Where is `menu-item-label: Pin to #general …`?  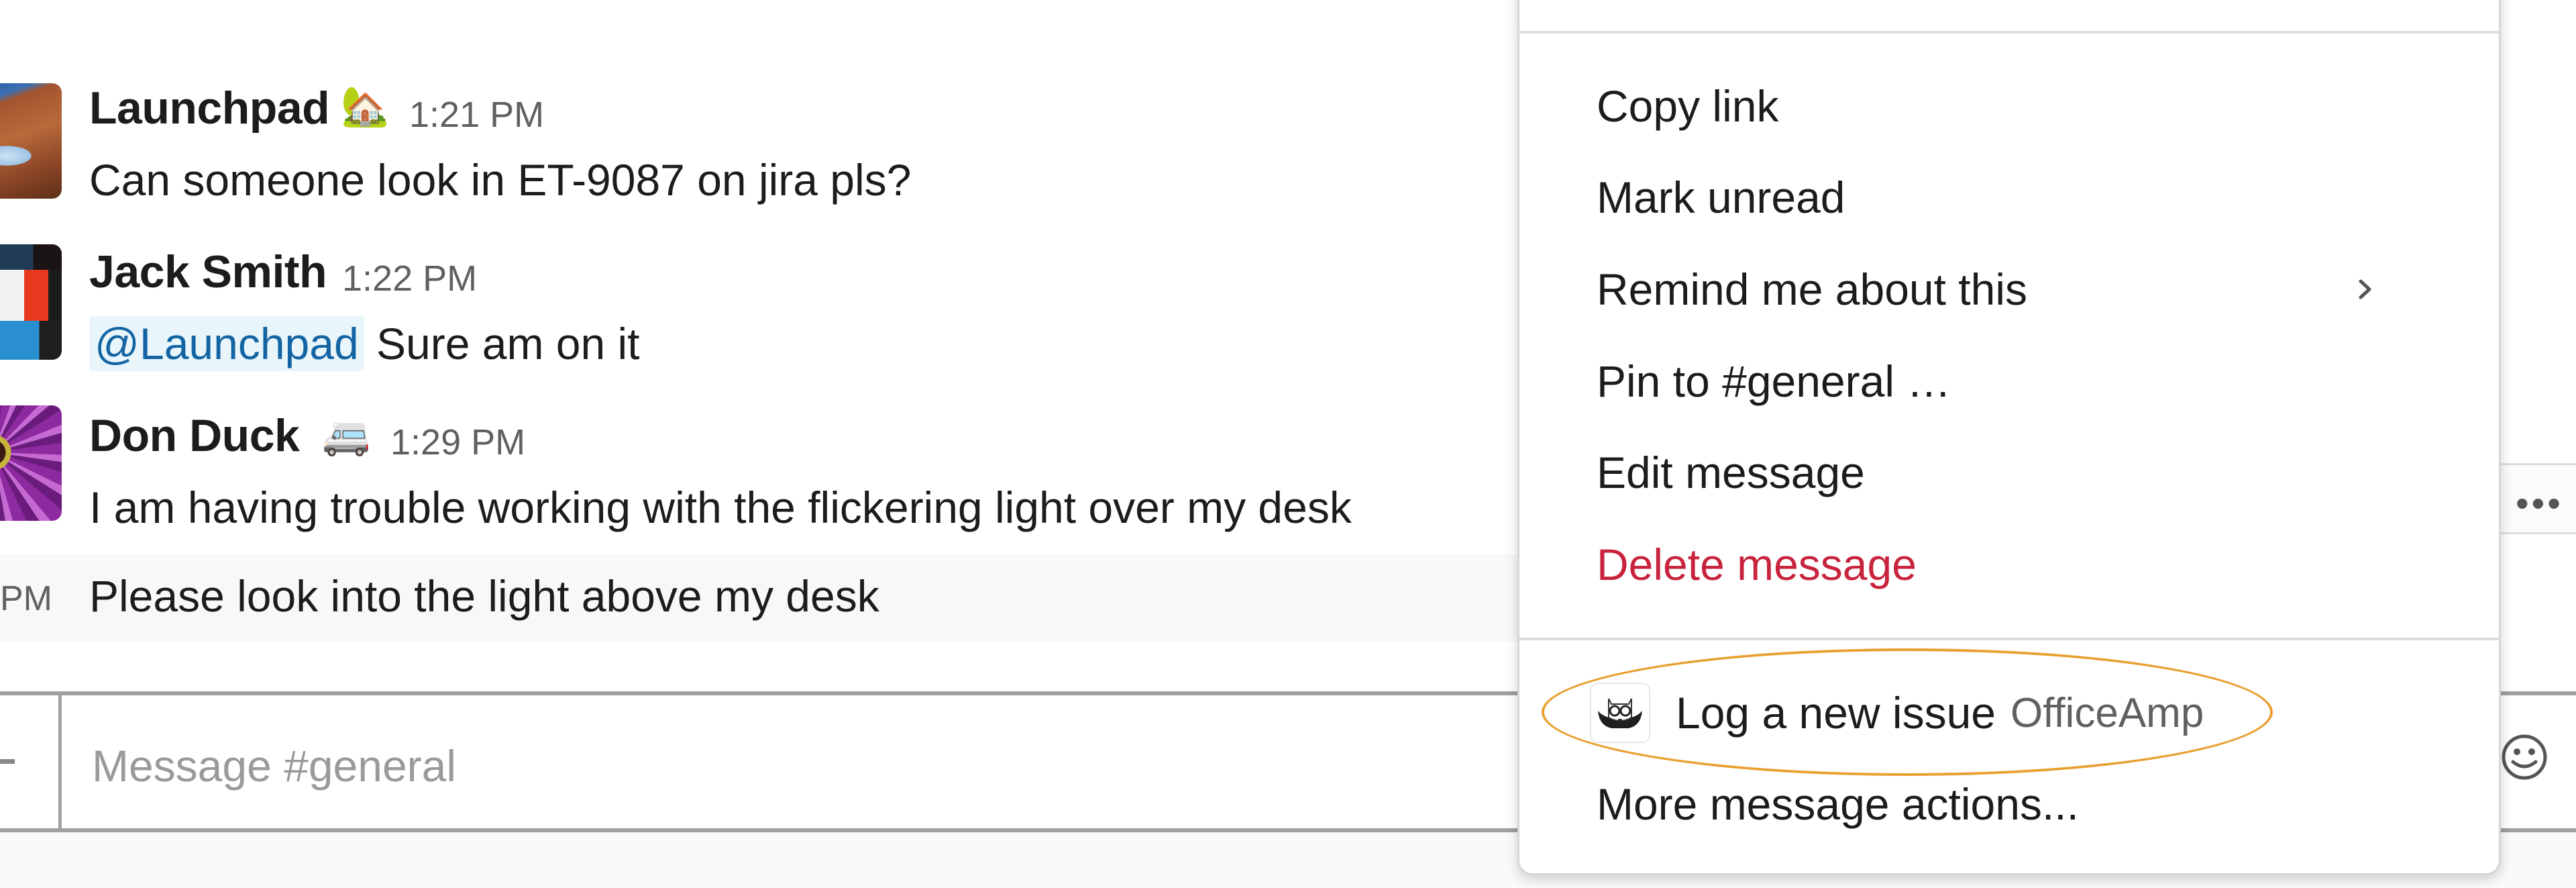
menu-item-label: Pin to #general … is located at coordinates (1774, 381).